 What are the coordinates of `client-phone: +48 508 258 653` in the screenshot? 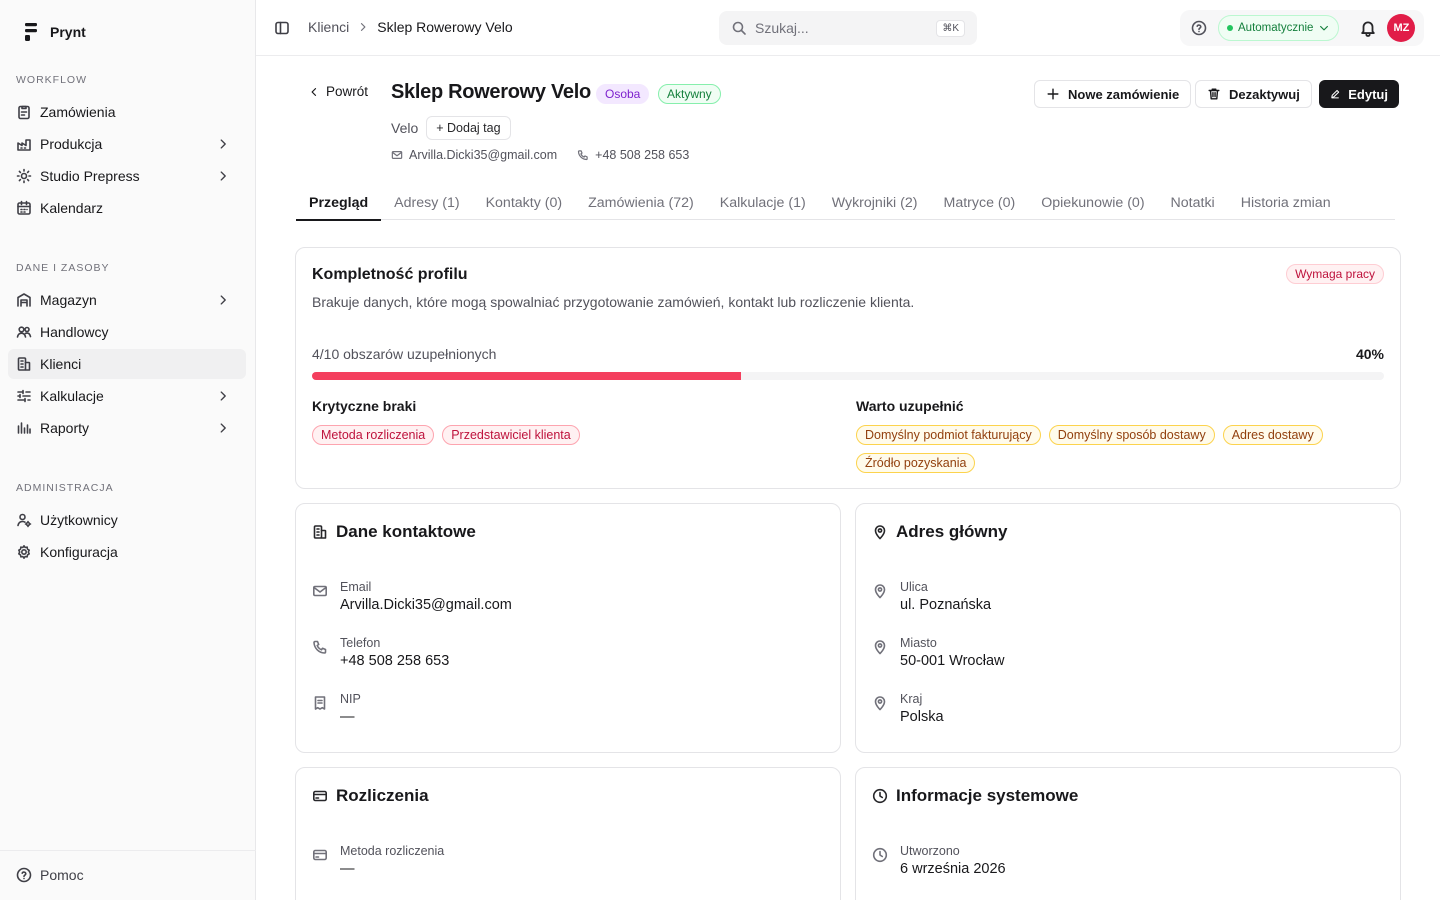 It's located at (642, 155).